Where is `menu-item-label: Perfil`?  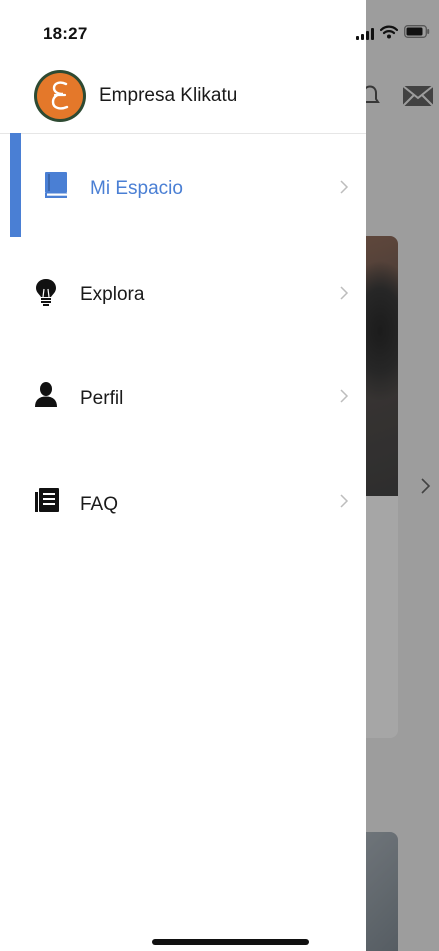 menu-item-label: Perfil is located at coordinates (102, 398).